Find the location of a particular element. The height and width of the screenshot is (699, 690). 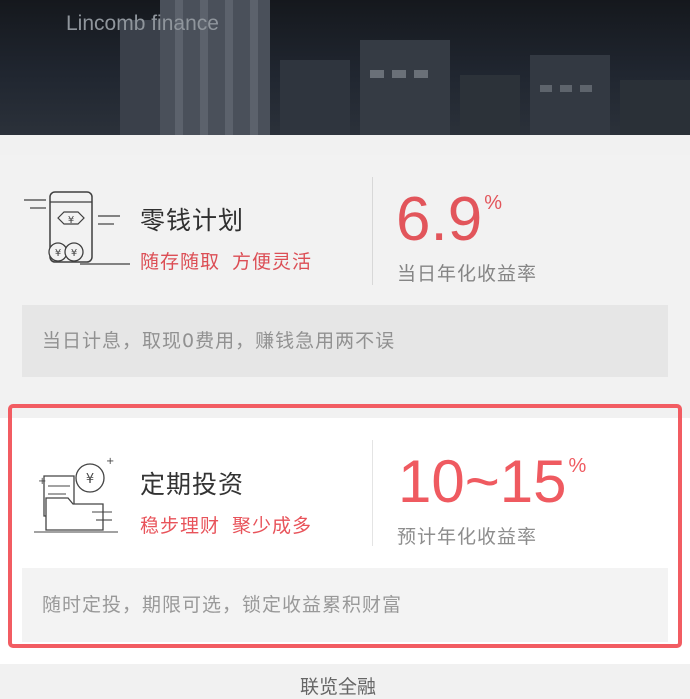

product-tag: 方便灵活 is located at coordinates (272, 262).